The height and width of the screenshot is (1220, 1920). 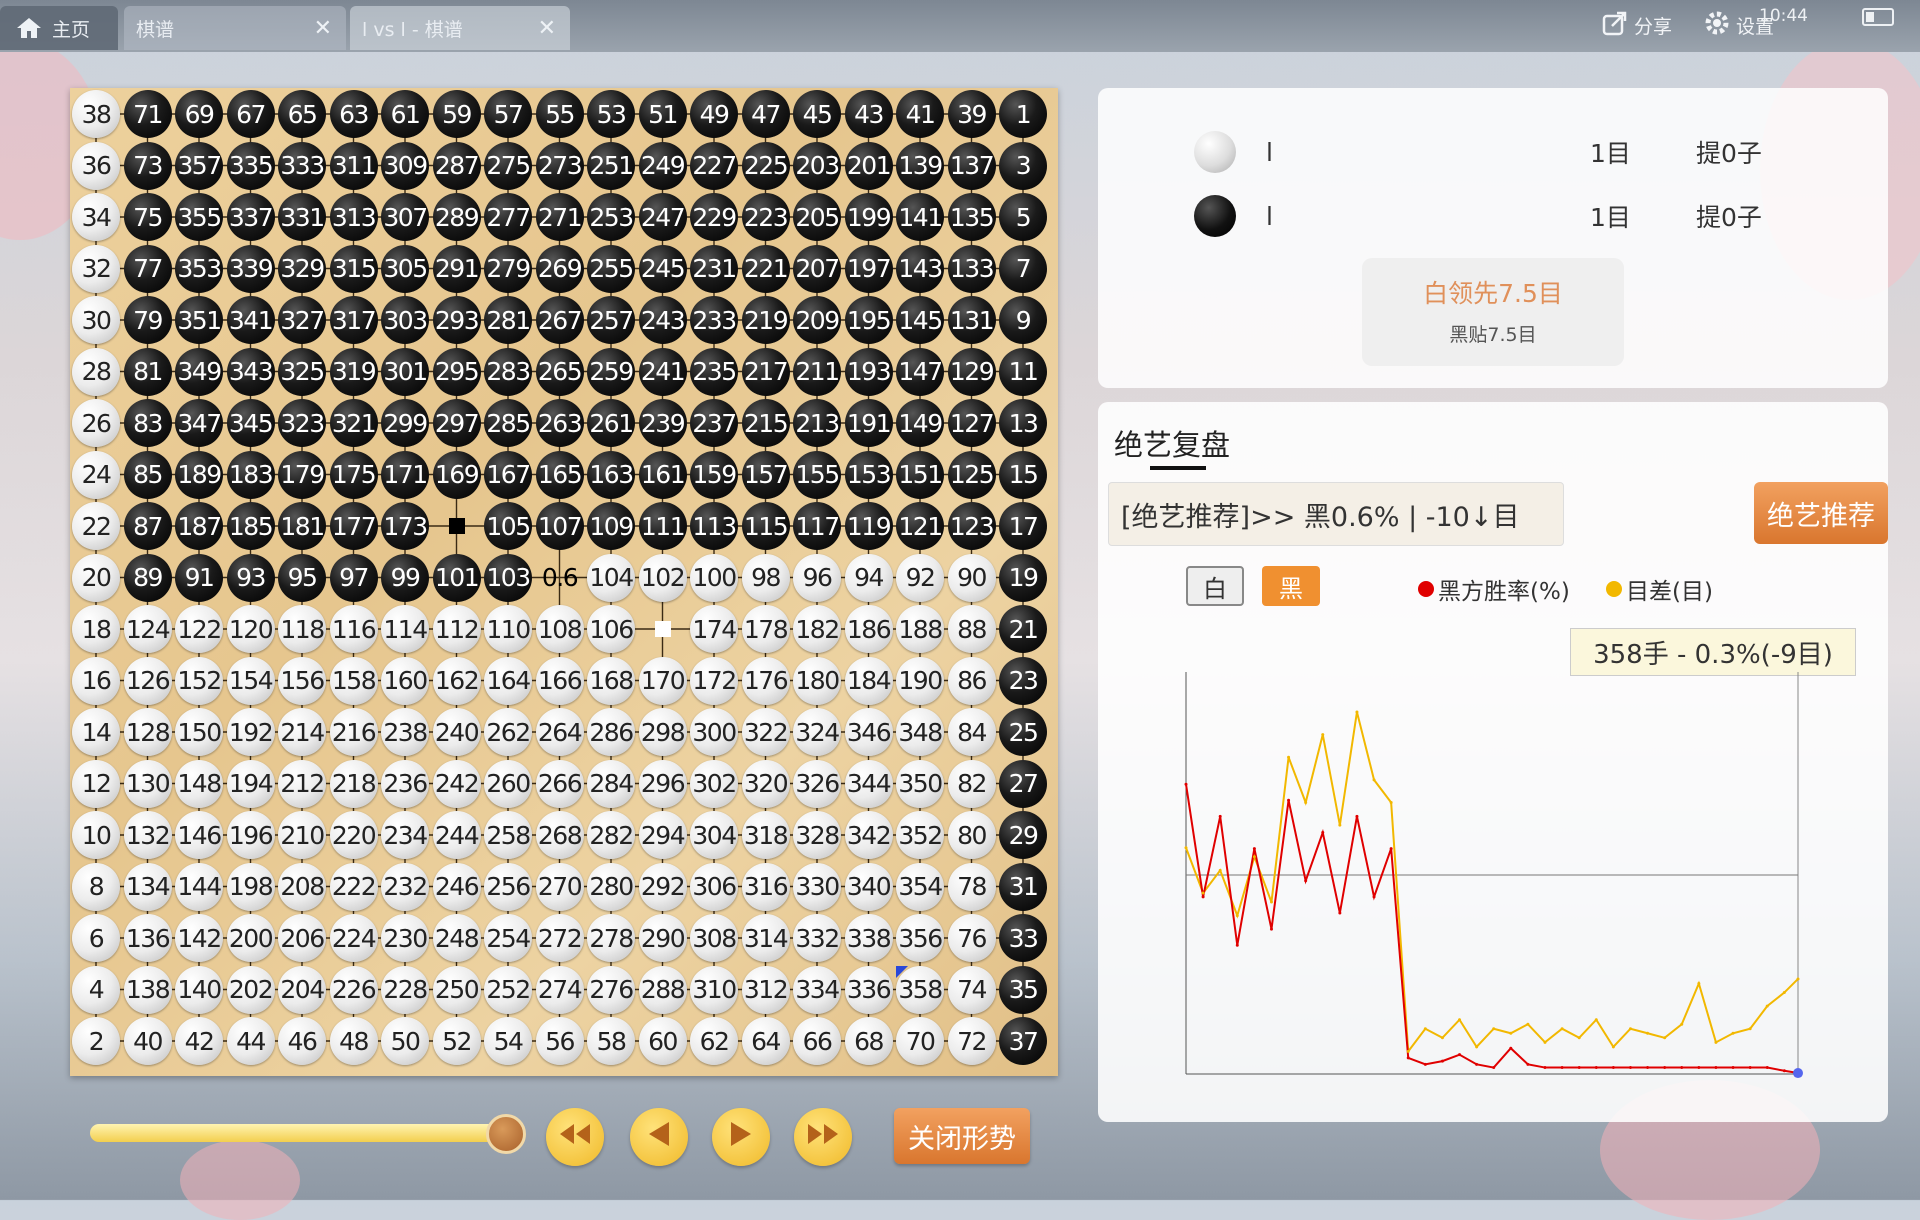 I want to click on black-stone: 355, so click(x=199, y=217).